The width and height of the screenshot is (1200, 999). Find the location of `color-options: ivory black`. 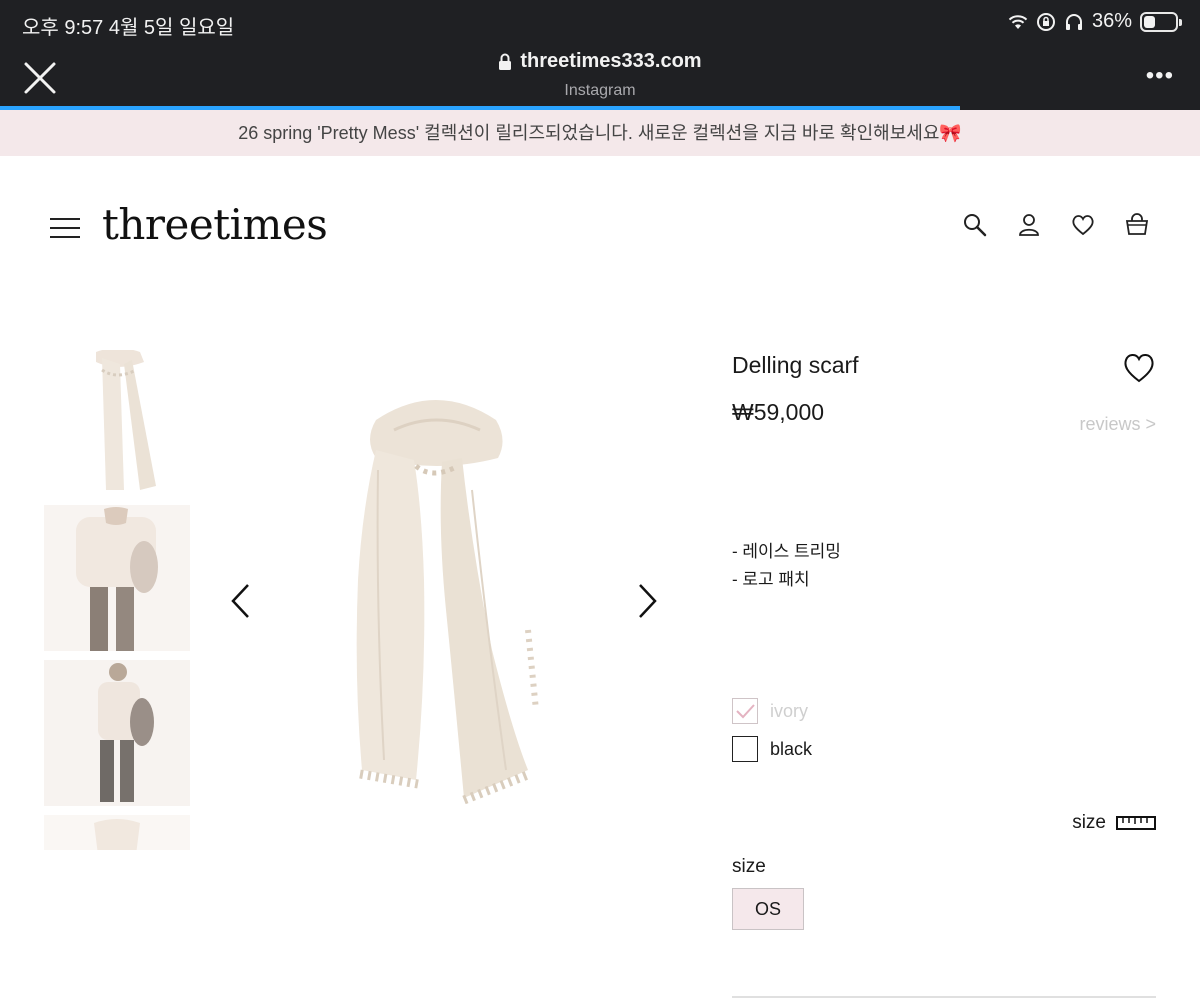

color-options: ivory black is located at coordinates (772, 736).